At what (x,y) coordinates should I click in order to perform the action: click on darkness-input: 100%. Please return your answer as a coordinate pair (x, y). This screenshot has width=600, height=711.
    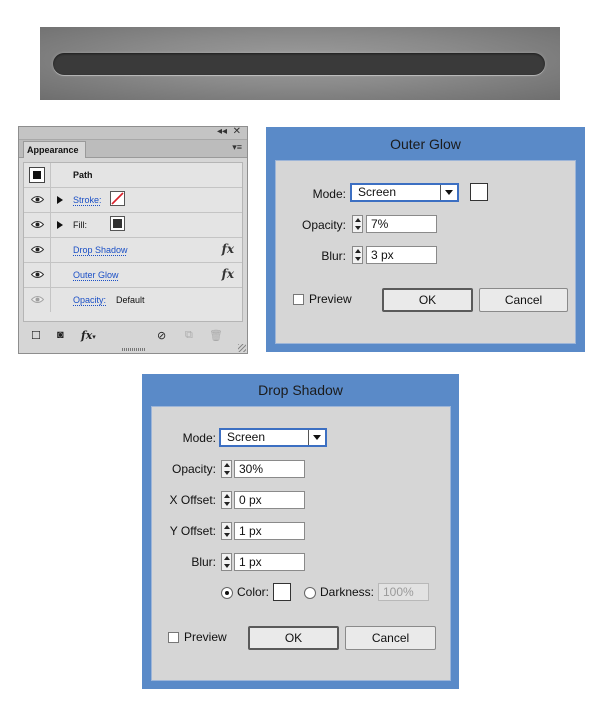
    Looking at the image, I should click on (403, 592).